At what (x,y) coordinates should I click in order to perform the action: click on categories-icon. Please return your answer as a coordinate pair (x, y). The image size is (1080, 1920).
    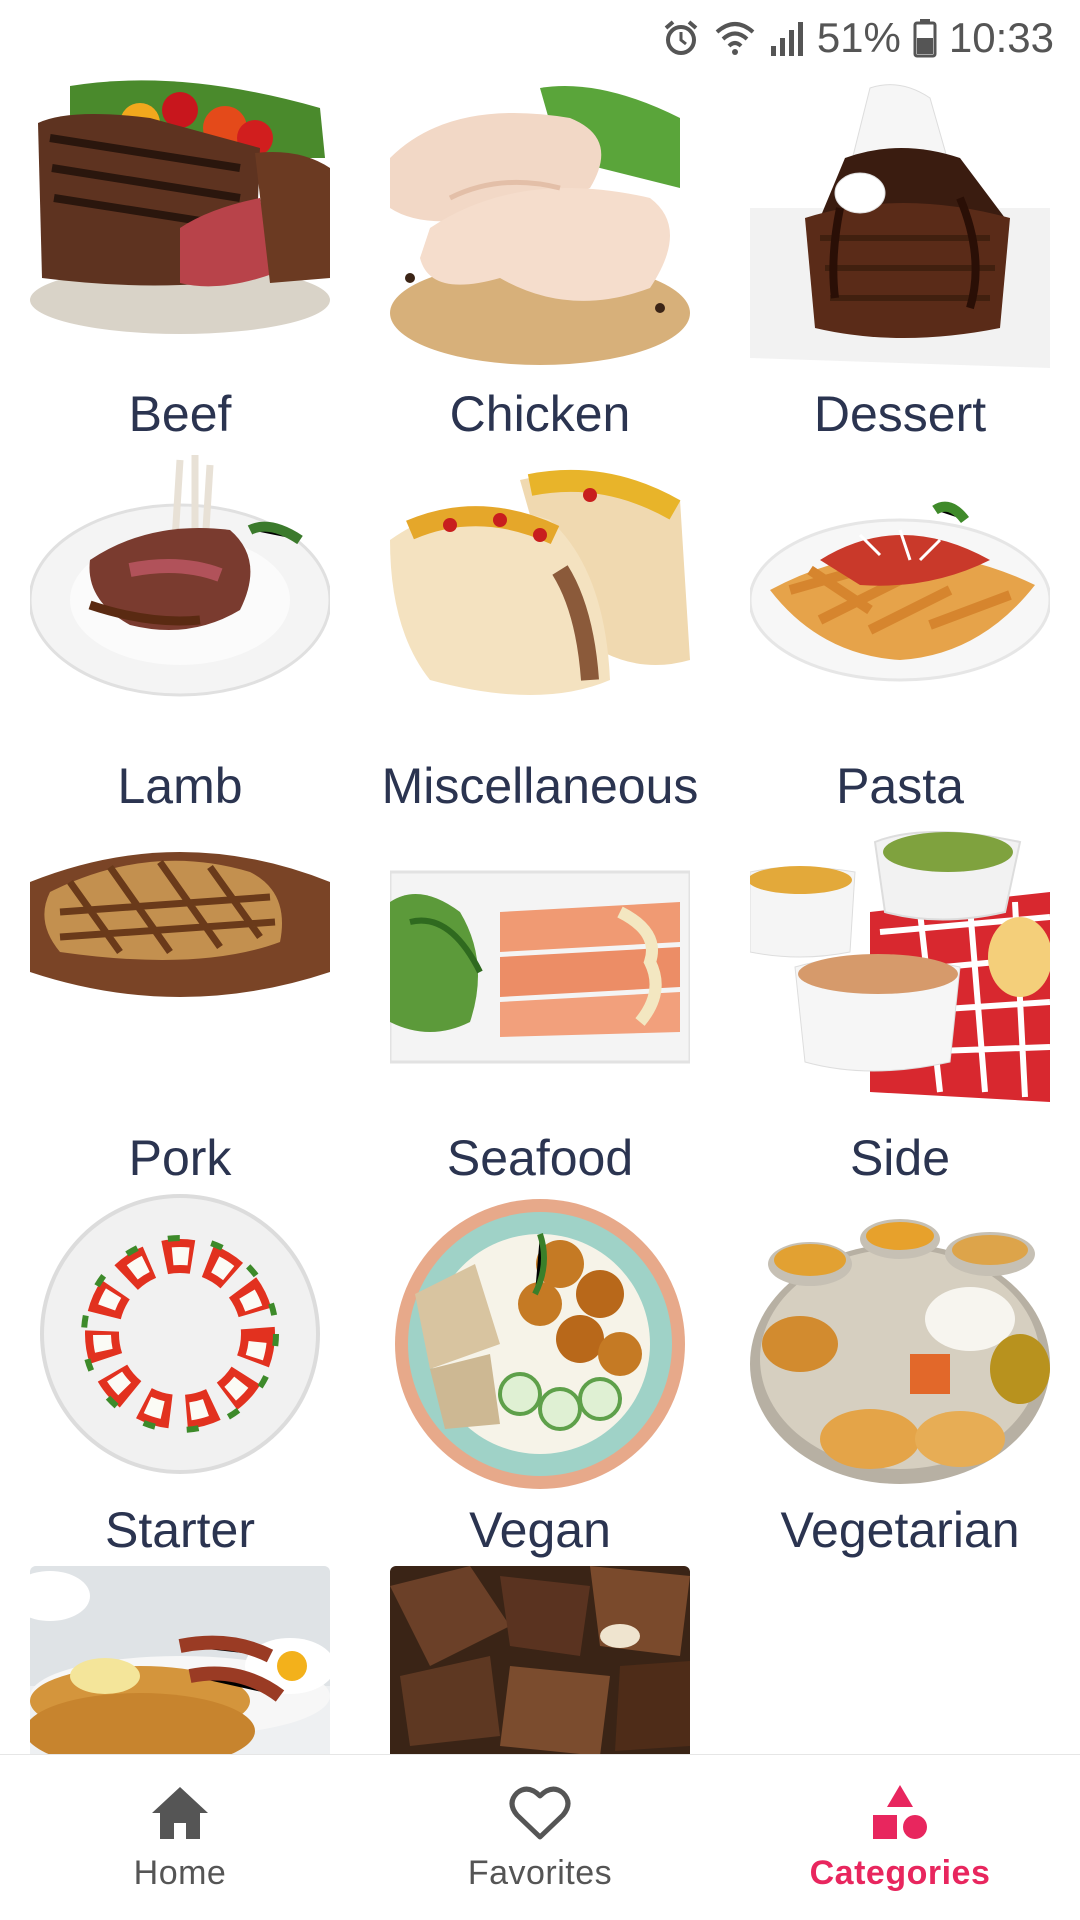
    Looking at the image, I should click on (900, 1813).